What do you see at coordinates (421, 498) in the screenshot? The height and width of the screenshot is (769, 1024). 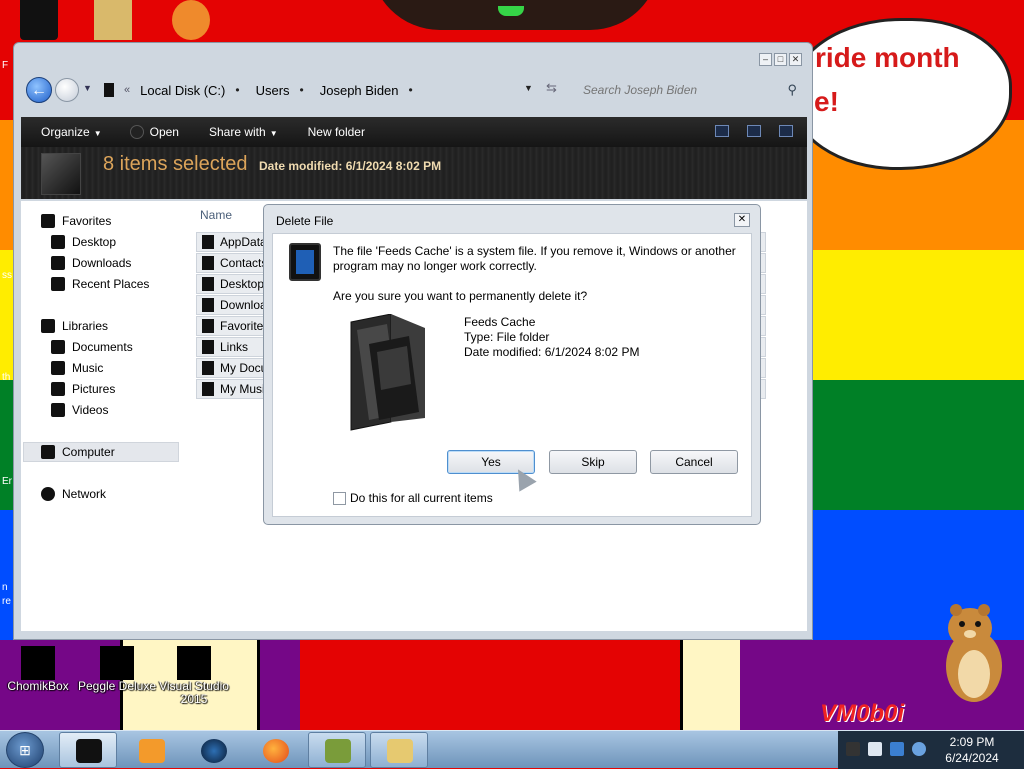 I see `apply-to-all-label: Do this for all current items` at bounding box center [421, 498].